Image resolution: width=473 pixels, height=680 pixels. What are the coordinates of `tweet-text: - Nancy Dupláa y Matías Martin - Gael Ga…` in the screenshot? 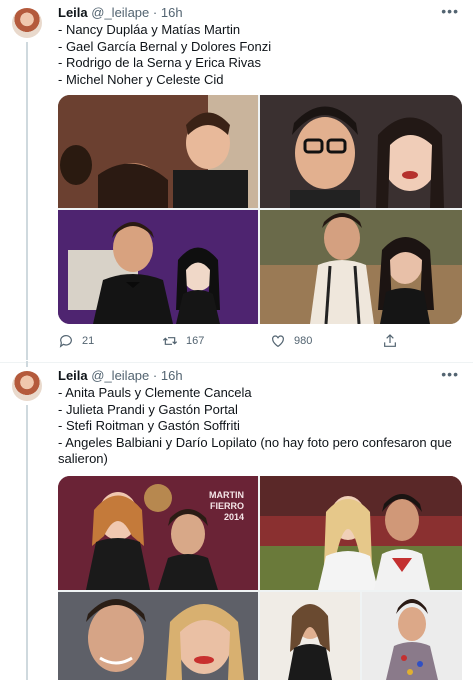 It's located at (258, 55).